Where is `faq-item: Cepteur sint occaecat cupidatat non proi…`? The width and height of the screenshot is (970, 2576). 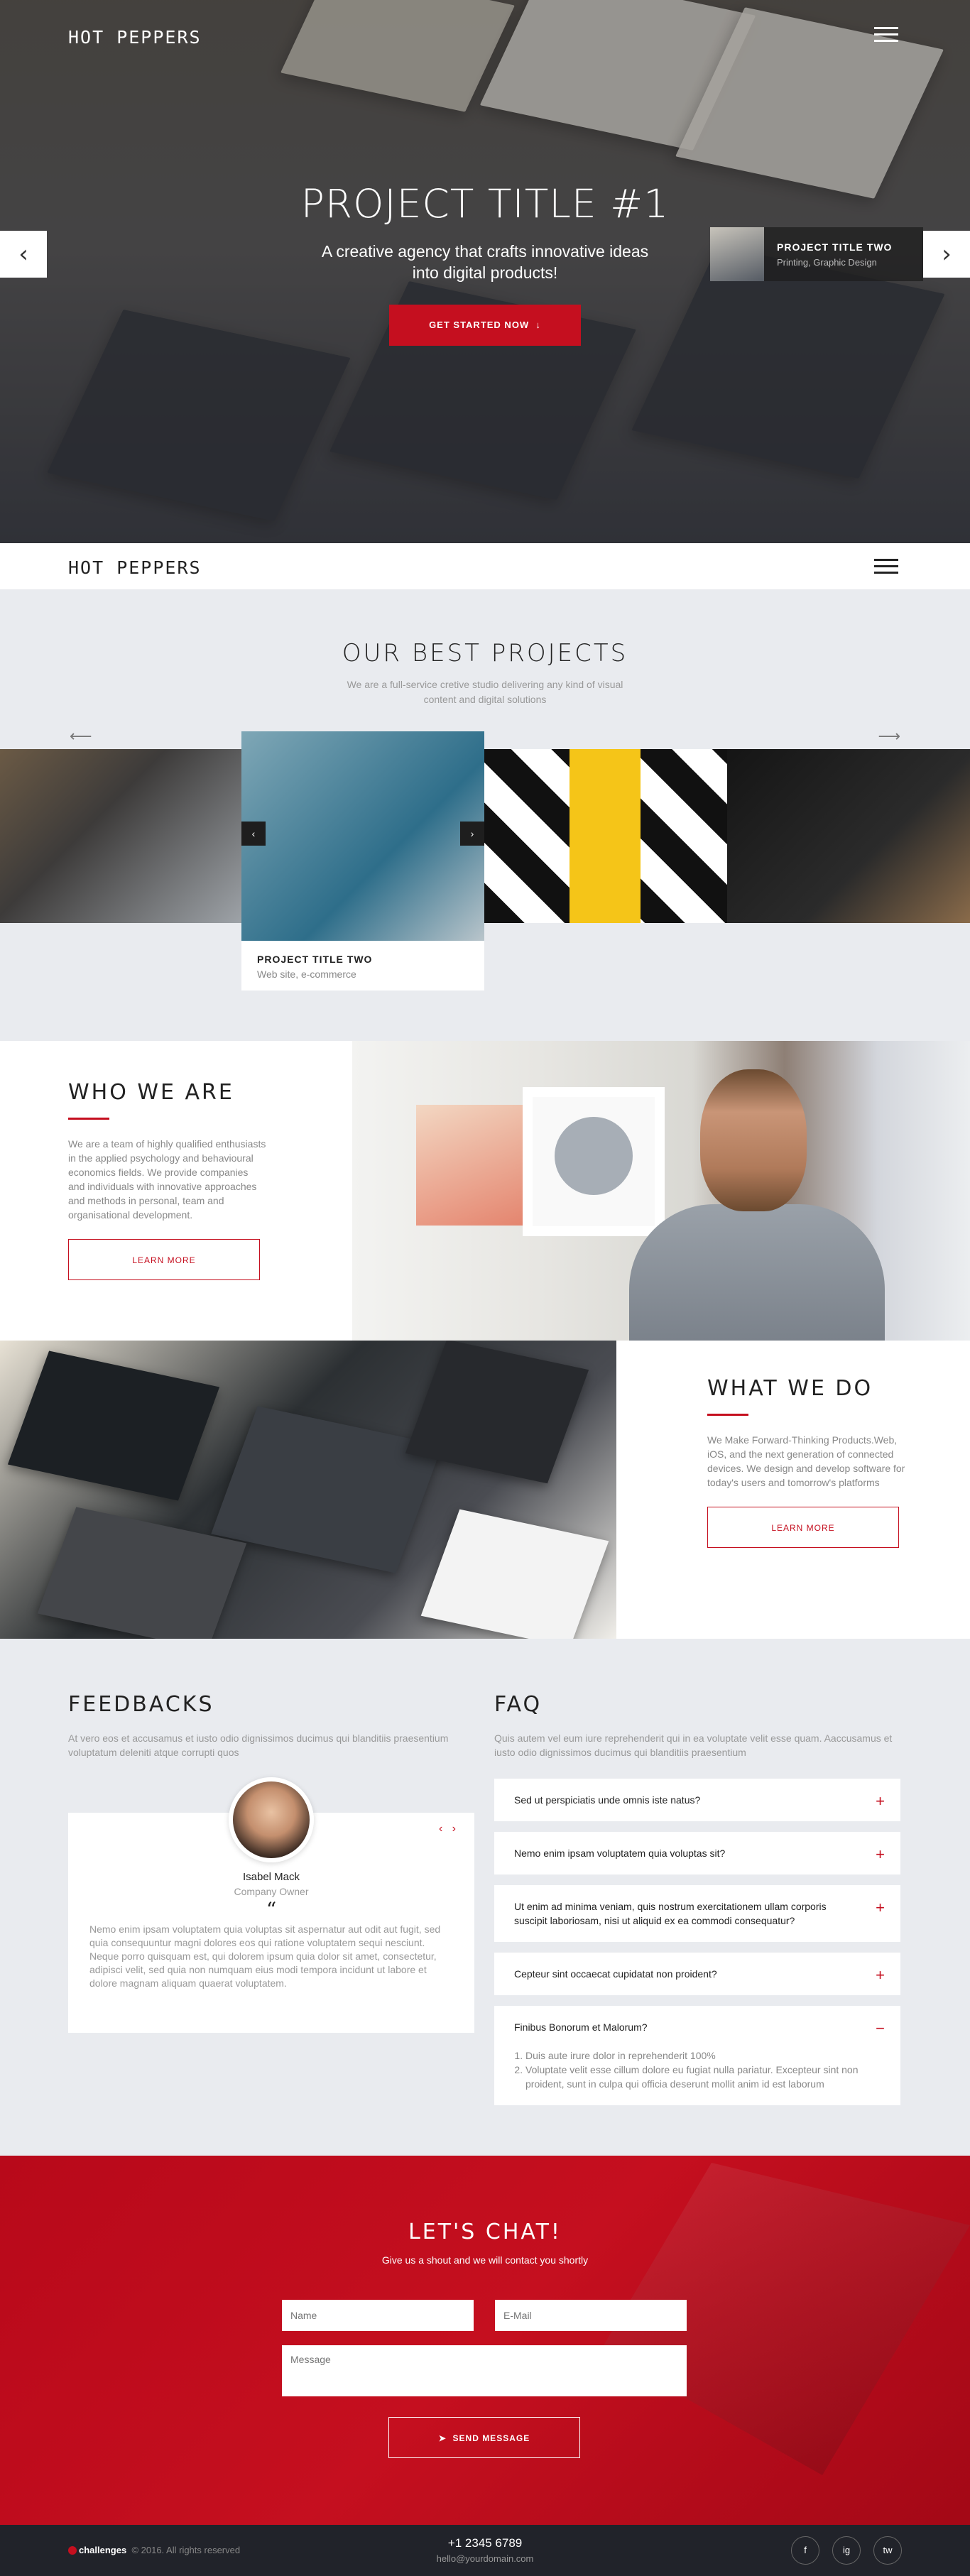
faq-item: Cepteur sint occaecat cupidatat non proi… is located at coordinates (697, 1974).